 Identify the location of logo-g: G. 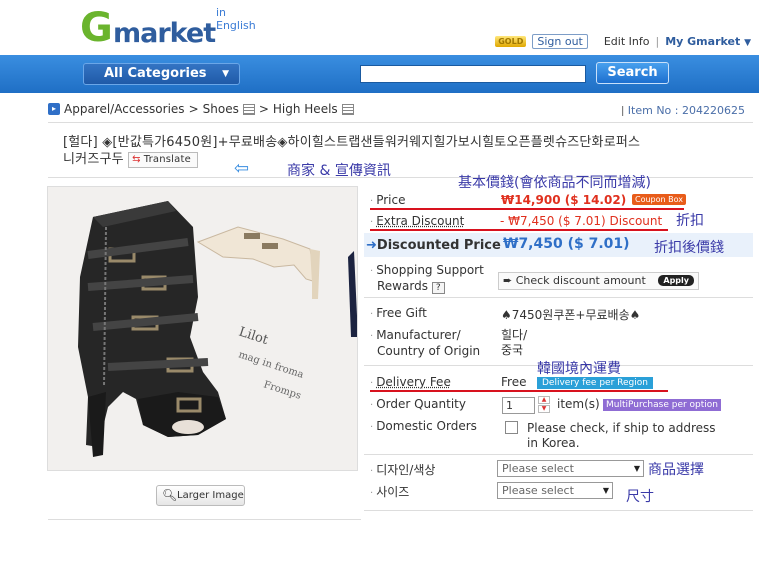
(96, 28).